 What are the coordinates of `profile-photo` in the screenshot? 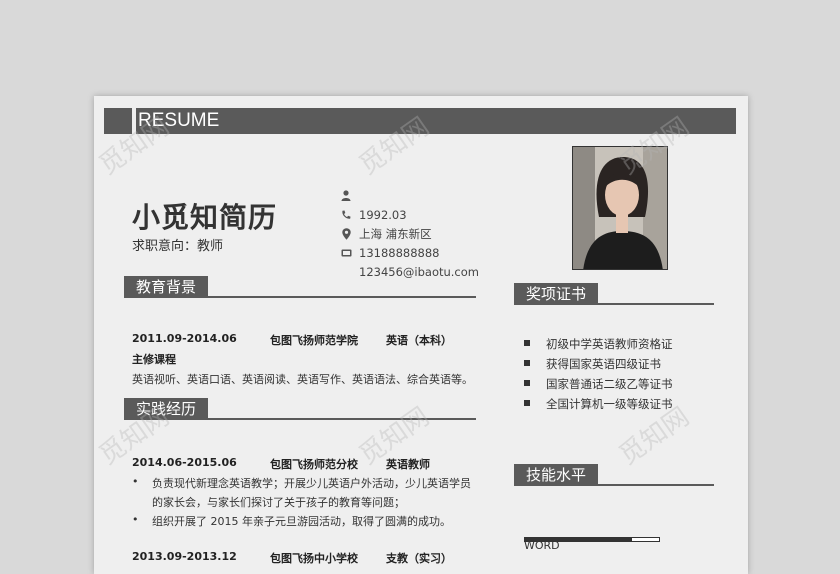 It's located at (620, 208).